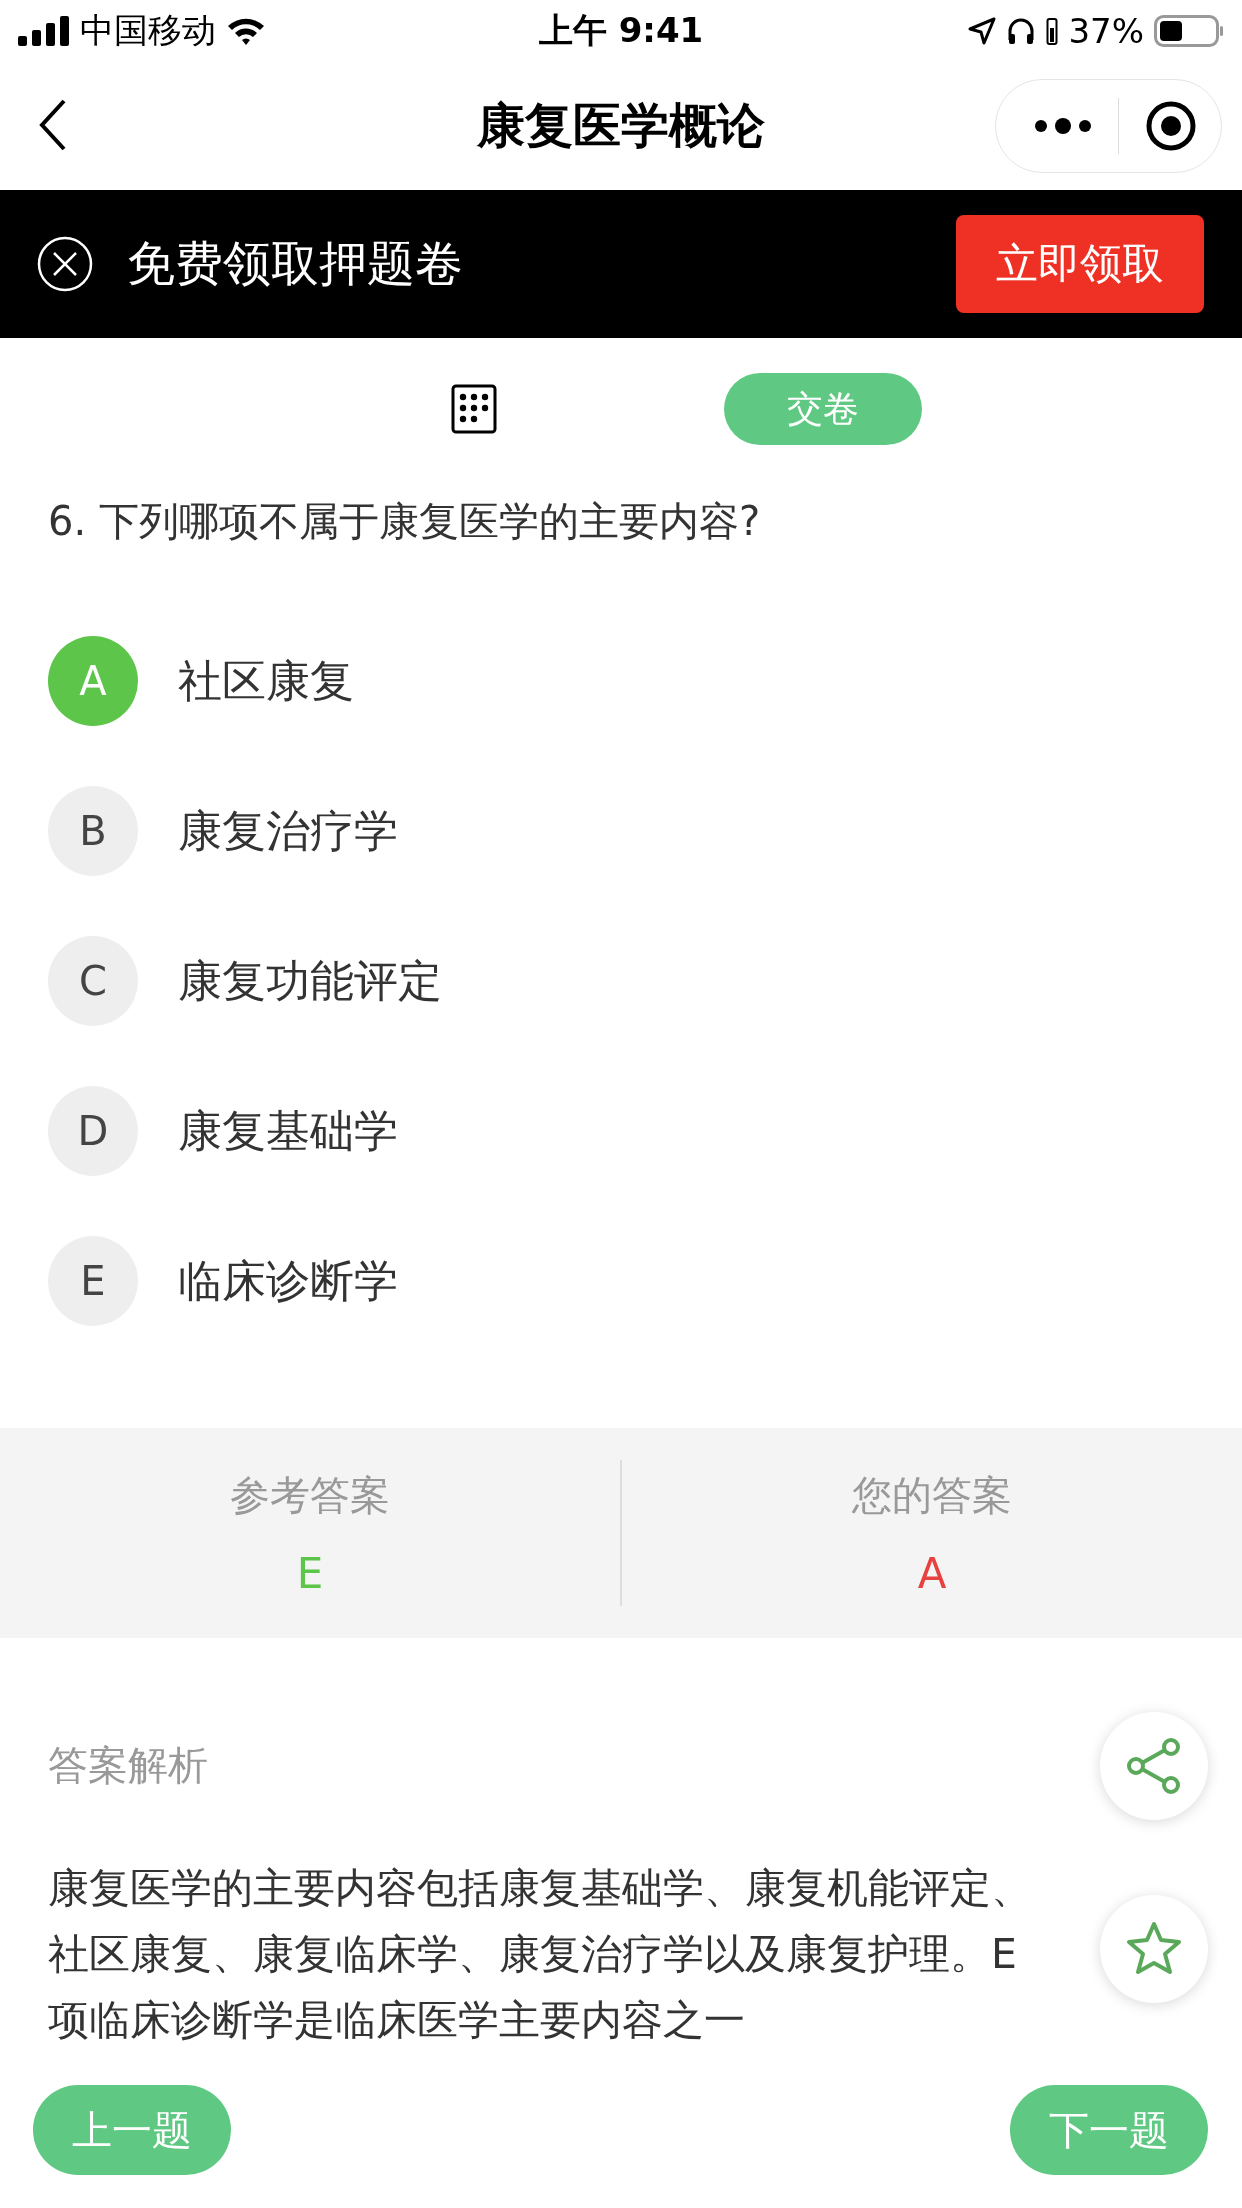 This screenshot has width=1242, height=2208. What do you see at coordinates (93, 981) in the screenshot?
I see `option-letter: C` at bounding box center [93, 981].